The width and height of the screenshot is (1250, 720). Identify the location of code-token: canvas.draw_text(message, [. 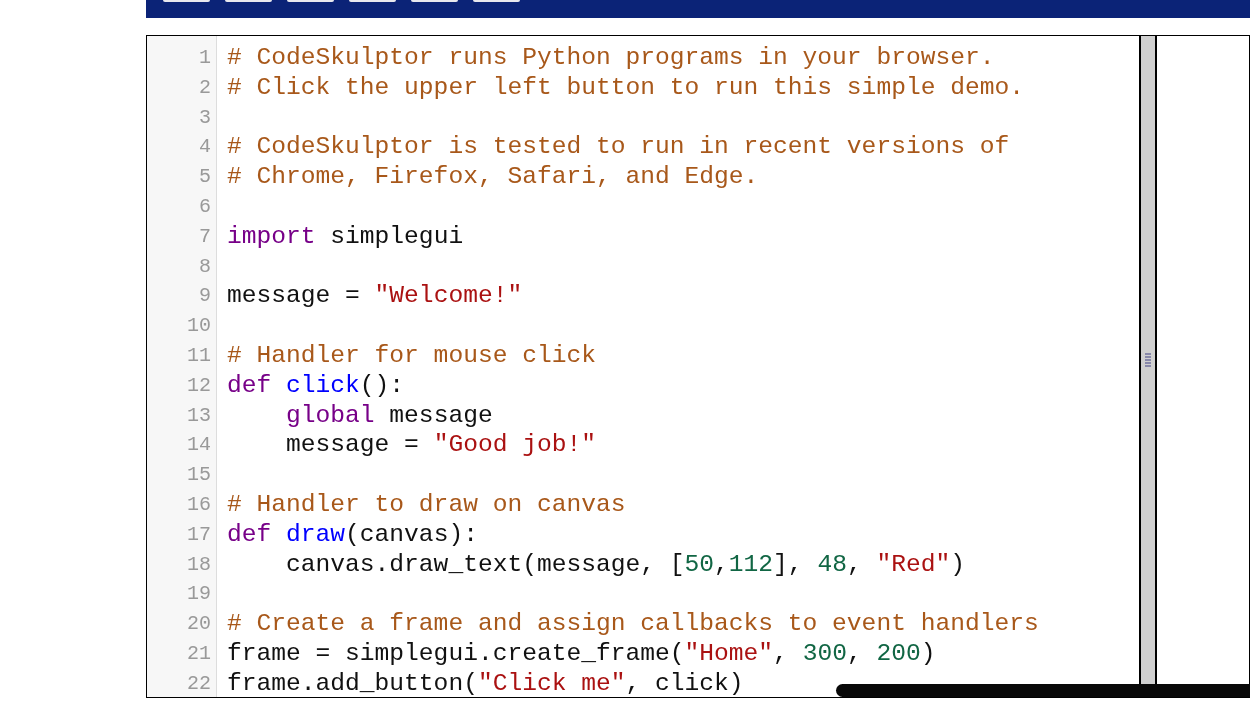
(485, 564).